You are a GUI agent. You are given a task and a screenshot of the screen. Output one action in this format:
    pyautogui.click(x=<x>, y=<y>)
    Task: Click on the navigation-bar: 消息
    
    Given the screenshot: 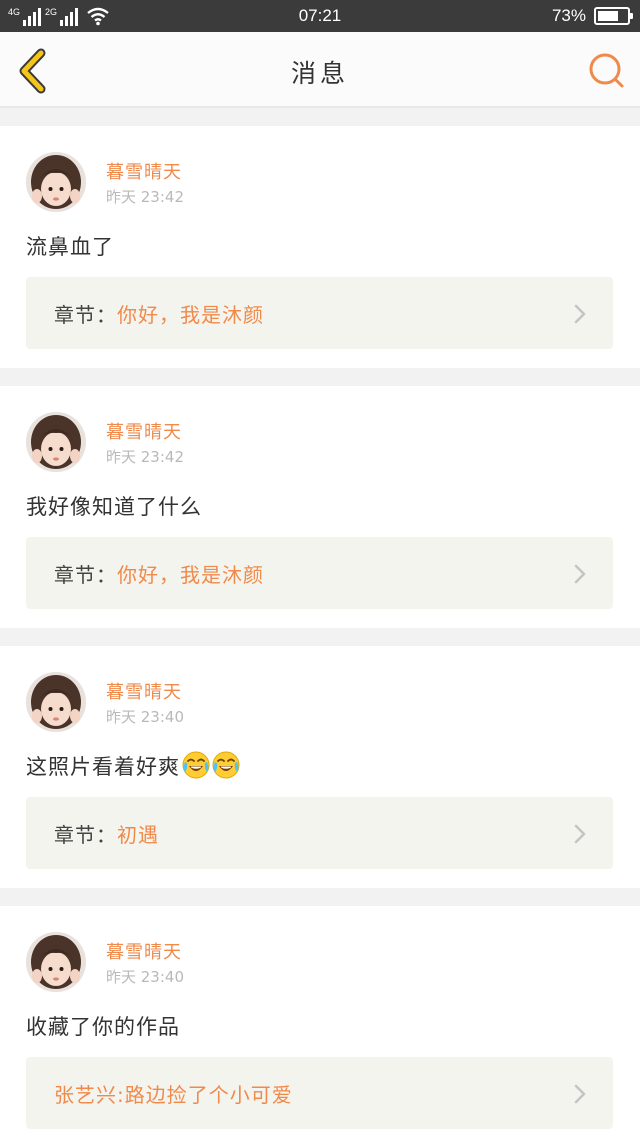 What is the action you would take?
    pyautogui.click(x=320, y=70)
    